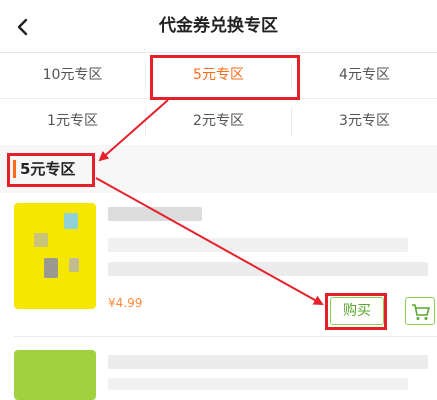  What do you see at coordinates (133, 130) in the screenshot?
I see `arrow` at bounding box center [133, 130].